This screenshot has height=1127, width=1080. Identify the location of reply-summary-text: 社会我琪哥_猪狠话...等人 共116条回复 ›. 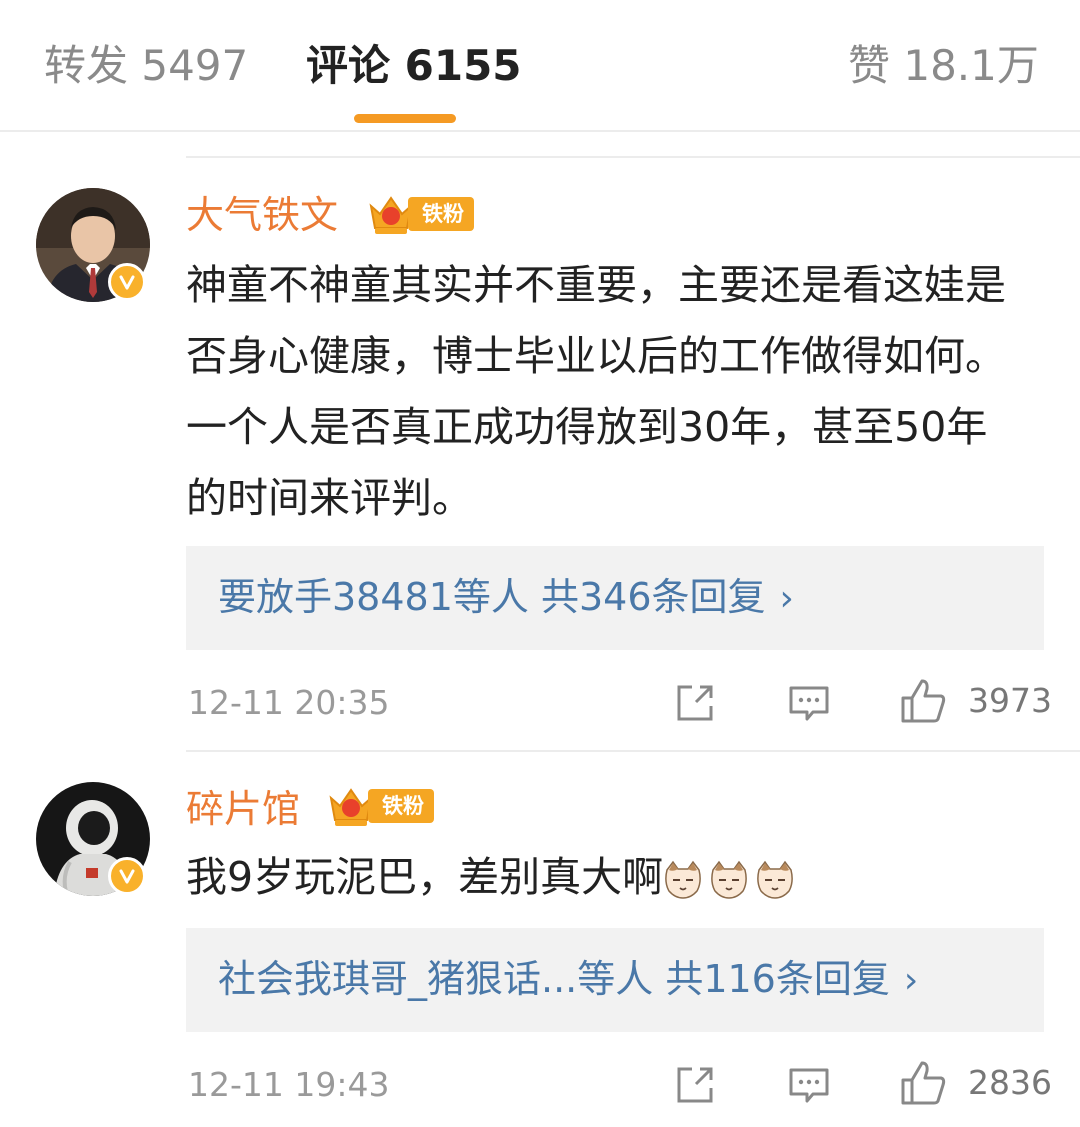
(568, 980).